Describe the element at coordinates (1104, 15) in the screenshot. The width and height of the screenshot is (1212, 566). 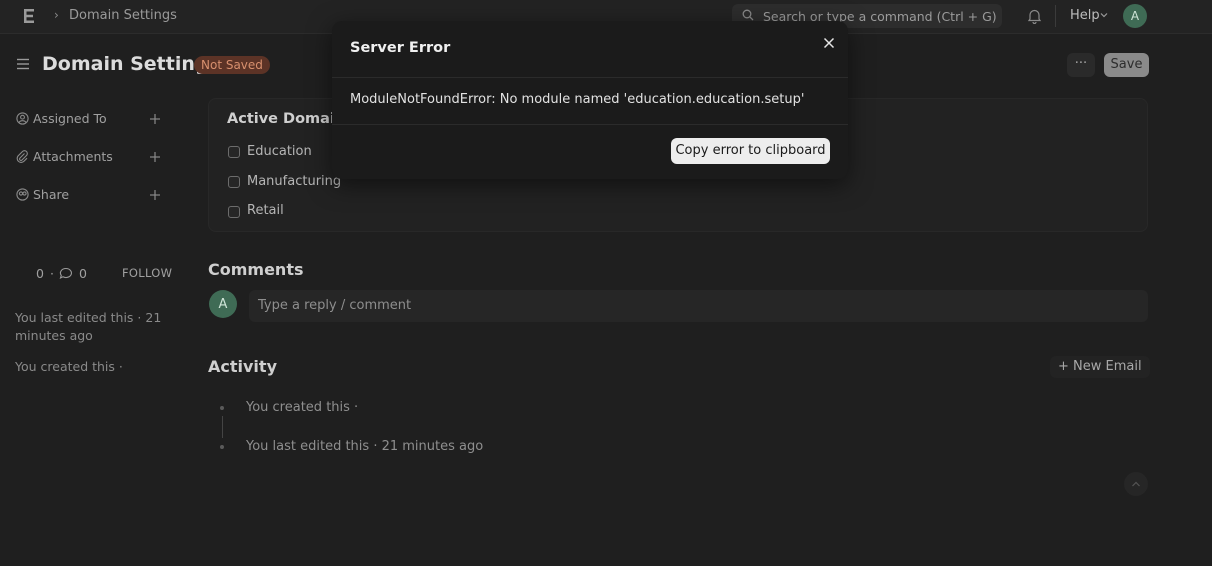
I see `chevron-down-icon` at that location.